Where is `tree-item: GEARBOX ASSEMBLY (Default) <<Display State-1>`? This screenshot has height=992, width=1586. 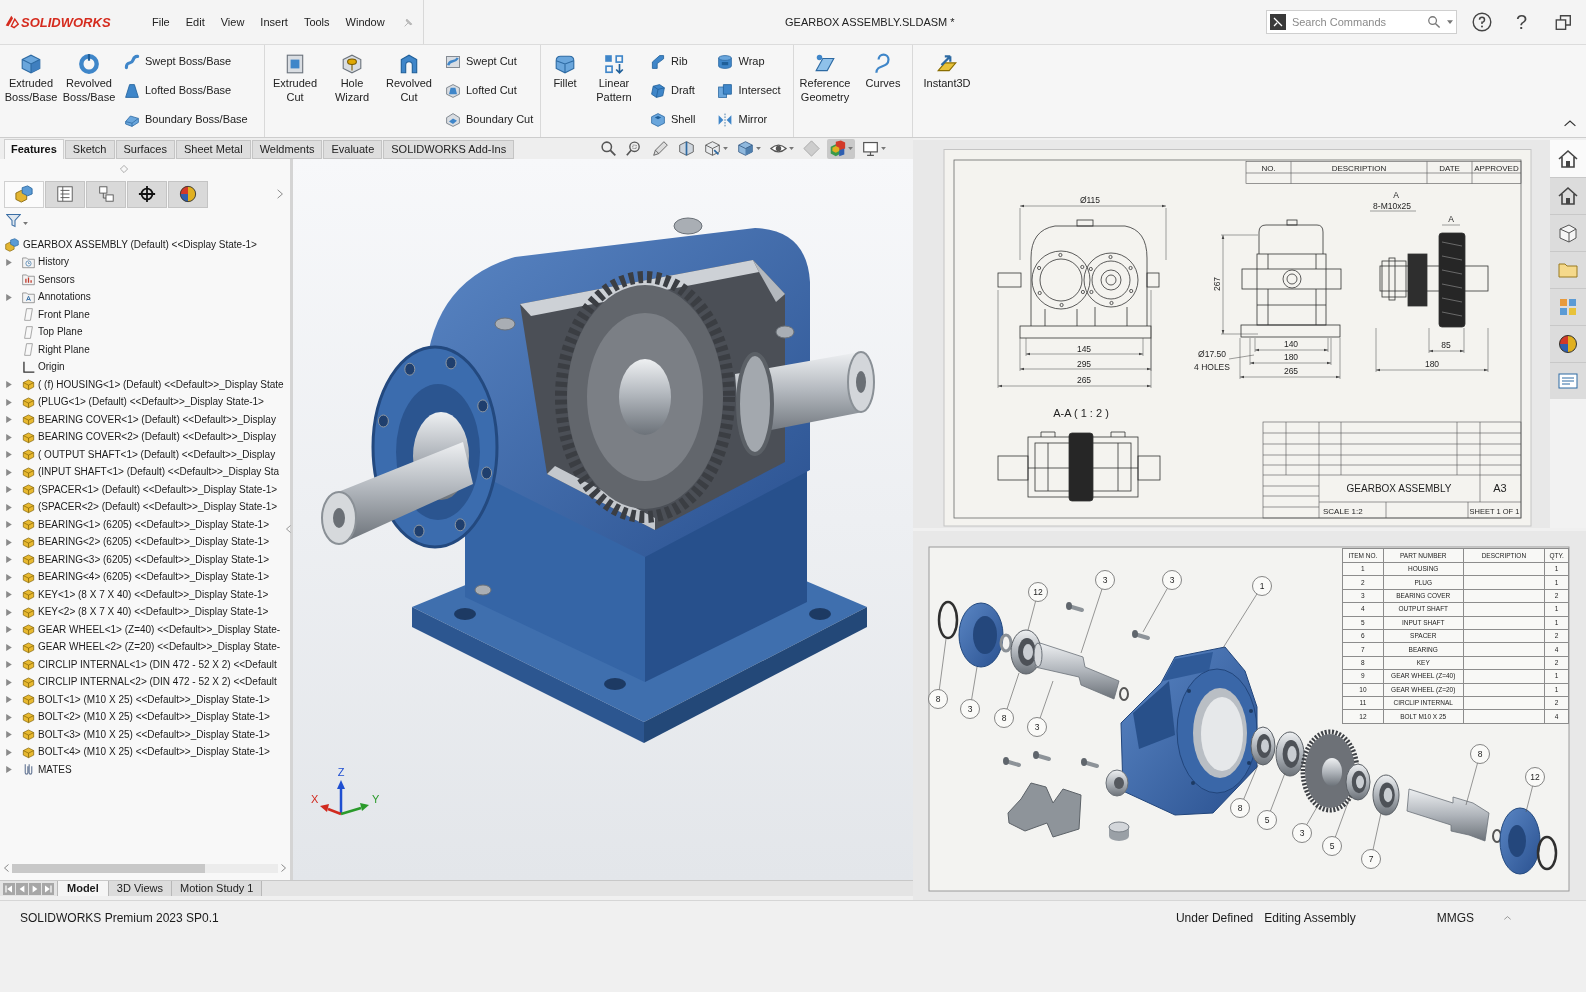
tree-item: GEARBOX ASSEMBLY (Default) <<Display State-1> is located at coordinates (140, 244).